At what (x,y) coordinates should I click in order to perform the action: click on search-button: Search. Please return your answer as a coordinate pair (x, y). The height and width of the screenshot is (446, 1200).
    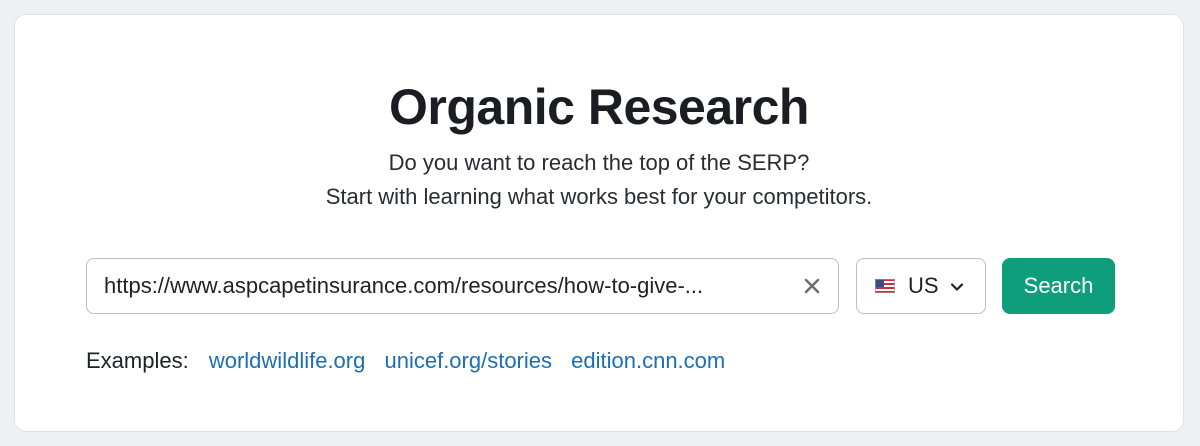
    Looking at the image, I should click on (1058, 286).